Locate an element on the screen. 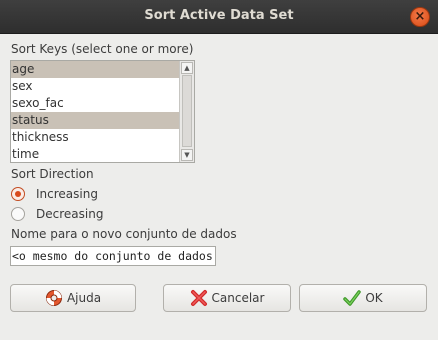 This screenshot has width=438, height=340. green-check-icon is located at coordinates (352, 298).